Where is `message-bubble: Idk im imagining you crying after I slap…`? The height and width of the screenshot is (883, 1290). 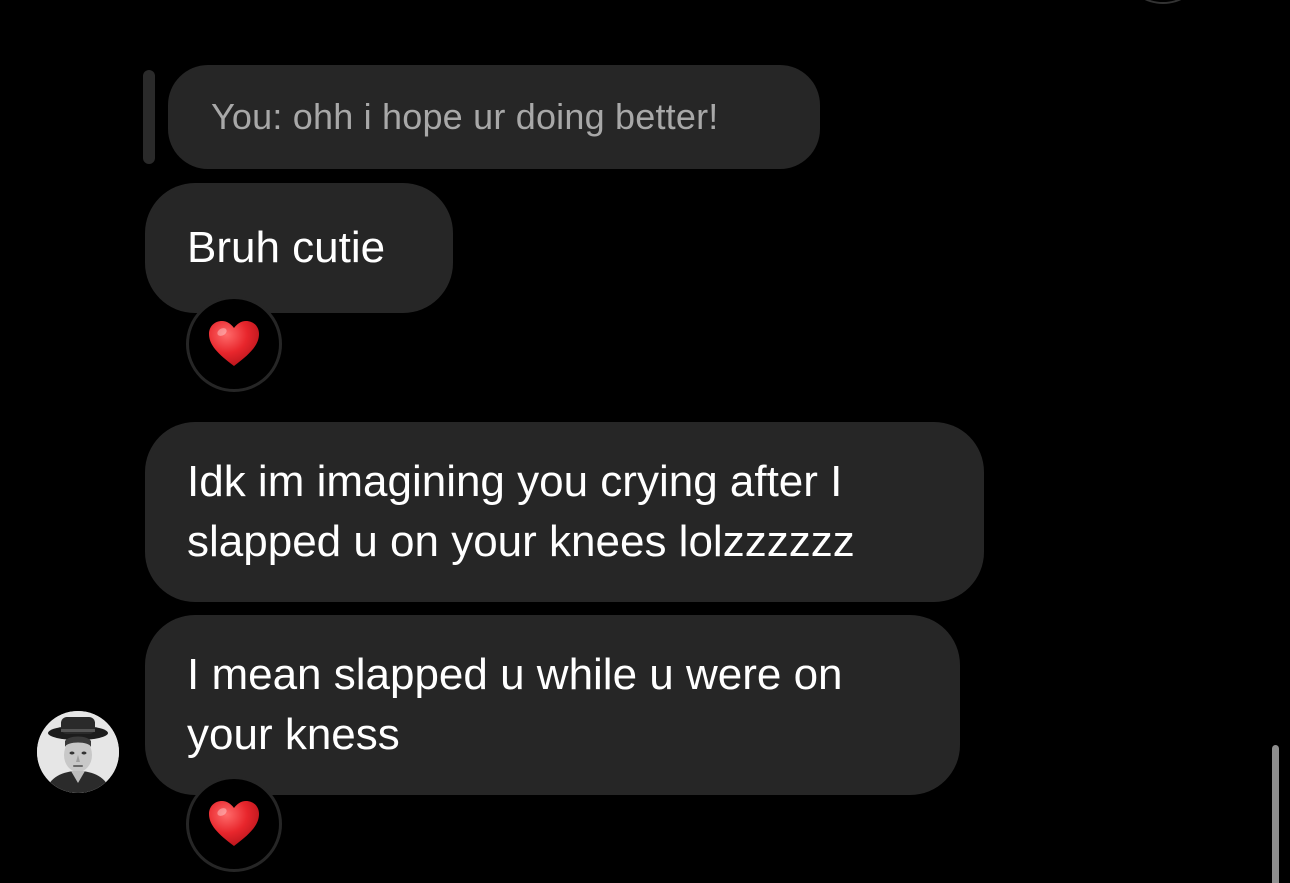 message-bubble: Idk im imagining you crying after I slap… is located at coordinates (564, 512).